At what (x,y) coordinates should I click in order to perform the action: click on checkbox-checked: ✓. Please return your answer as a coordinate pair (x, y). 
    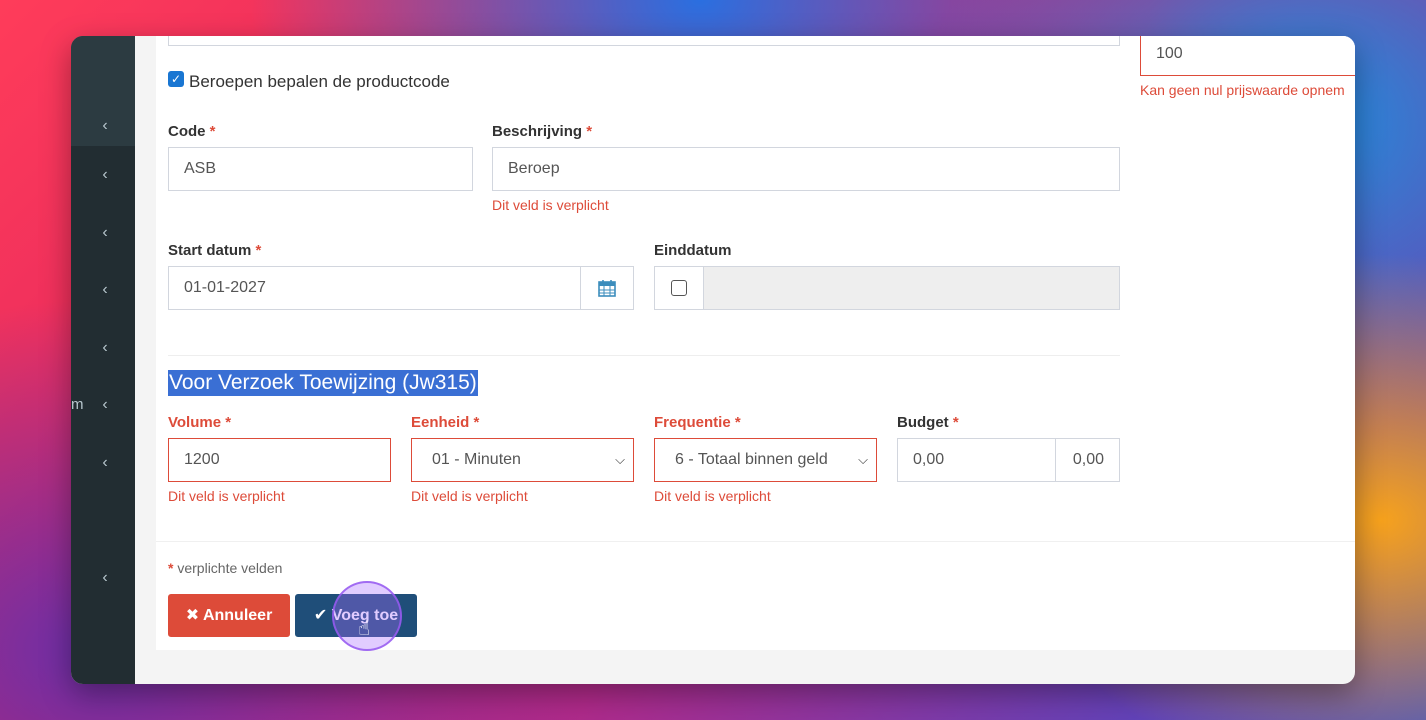
    Looking at the image, I should click on (176, 79).